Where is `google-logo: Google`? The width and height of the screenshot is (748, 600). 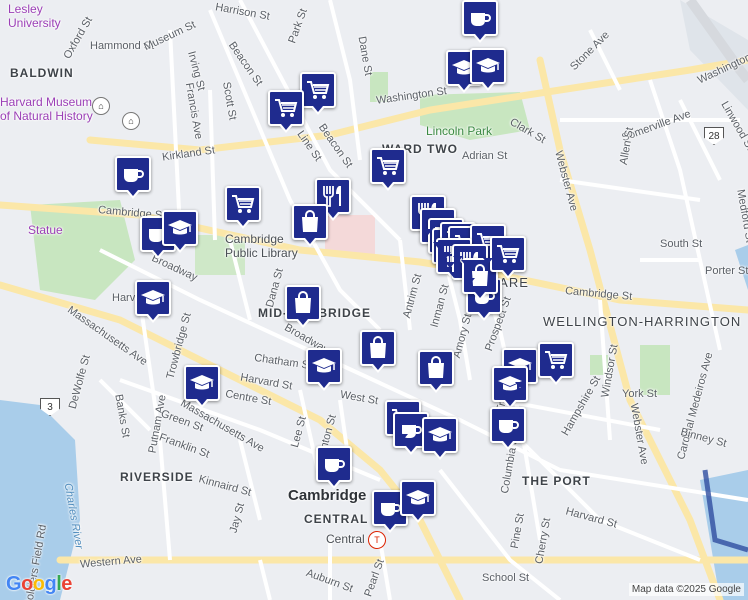 google-logo: Google is located at coordinates (39, 584).